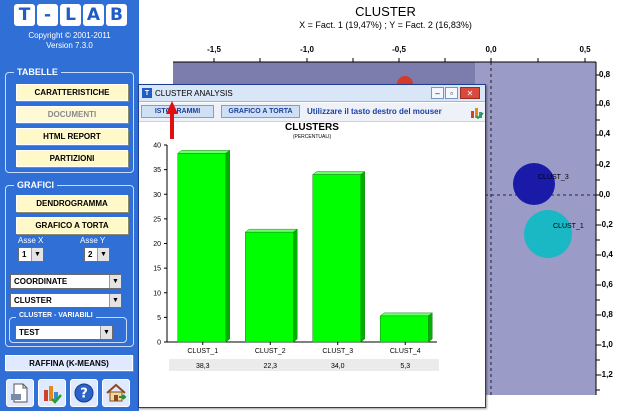  I want to click on x-tick-label: CLUST_4, so click(405, 351).